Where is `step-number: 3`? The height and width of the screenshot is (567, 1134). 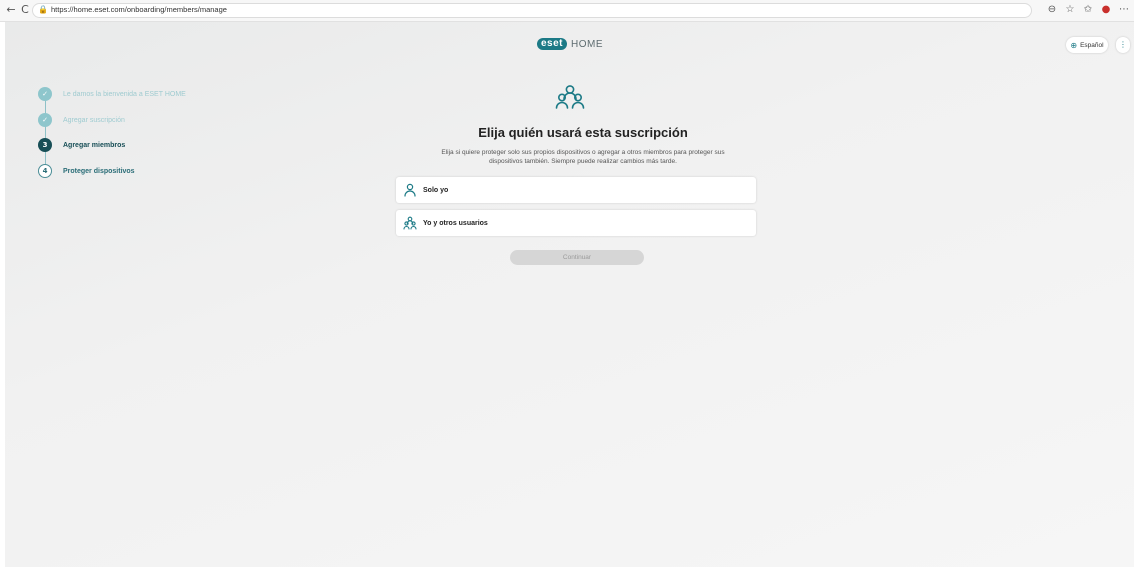
step-number: 3 is located at coordinates (45, 145).